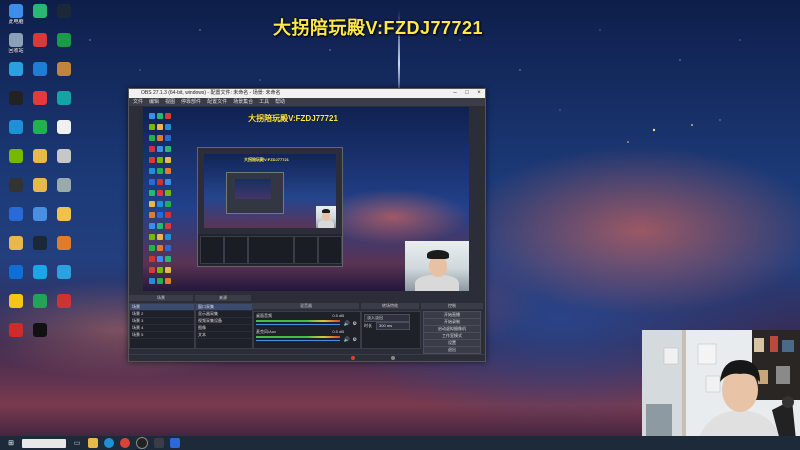 This screenshot has width=800, height=450. I want to click on source-item: 图像, so click(224, 328).